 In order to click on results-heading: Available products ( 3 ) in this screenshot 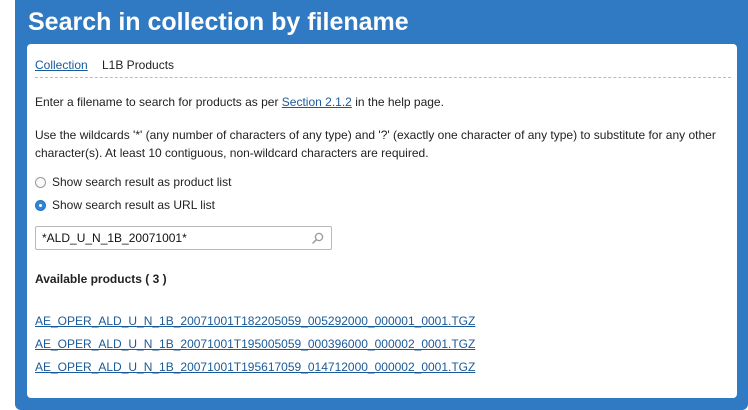, I will do `click(101, 279)`.